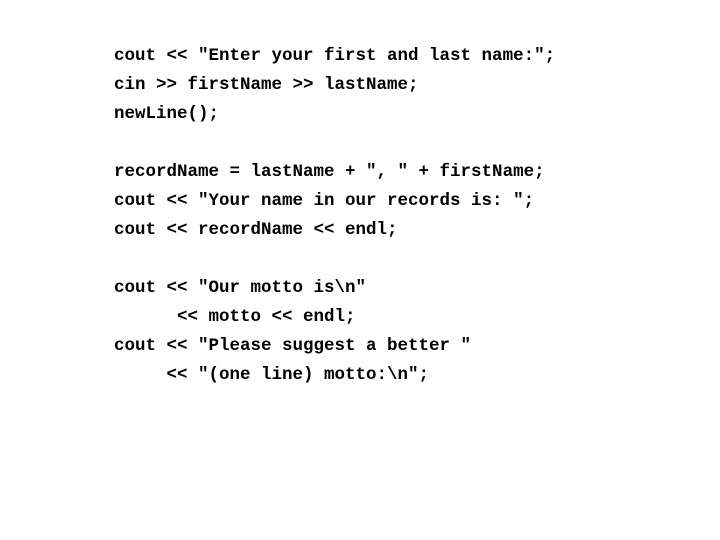  I want to click on code-line-2: cin >> firstName >> lastName;, so click(266, 85).